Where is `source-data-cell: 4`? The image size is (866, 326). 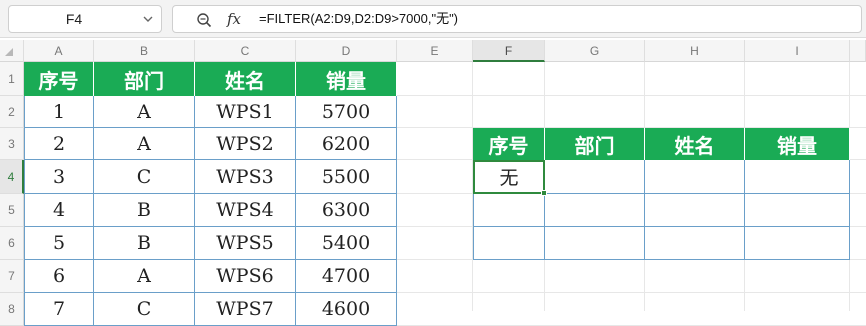 source-data-cell: 4 is located at coordinates (59, 210).